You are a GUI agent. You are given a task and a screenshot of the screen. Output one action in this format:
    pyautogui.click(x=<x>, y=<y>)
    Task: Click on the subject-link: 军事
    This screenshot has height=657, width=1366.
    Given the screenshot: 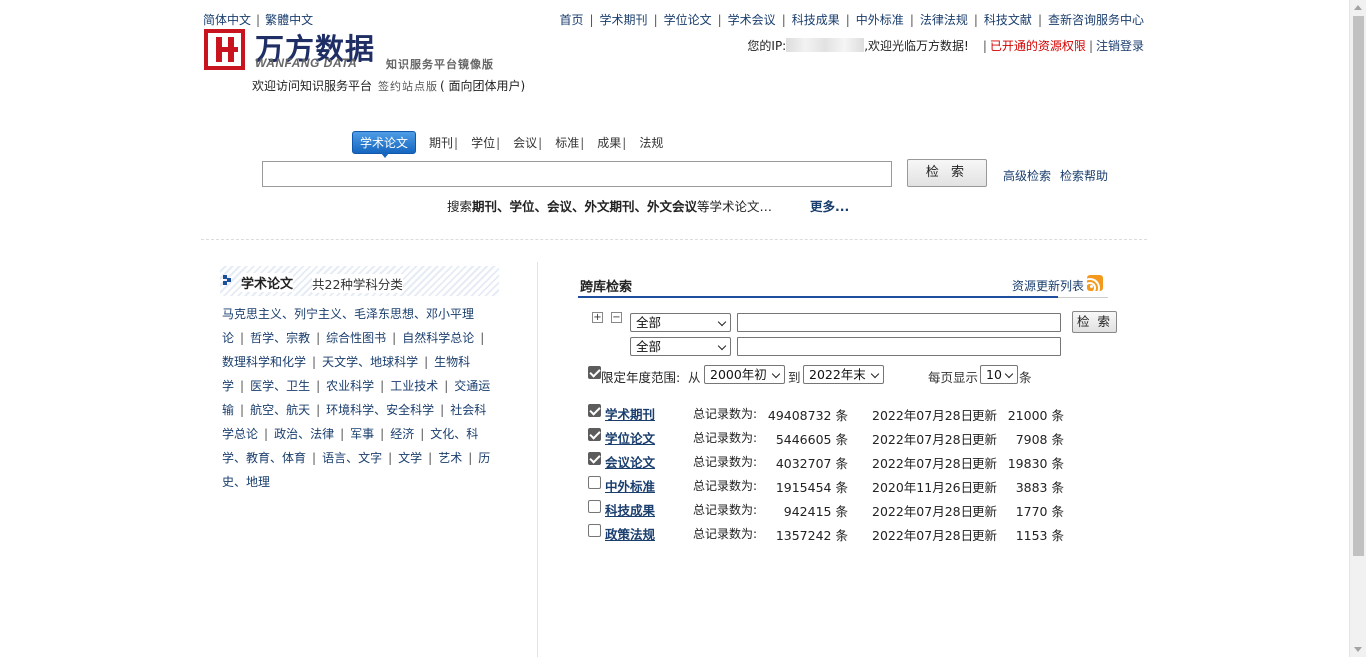 What is the action you would take?
    pyautogui.click(x=362, y=434)
    